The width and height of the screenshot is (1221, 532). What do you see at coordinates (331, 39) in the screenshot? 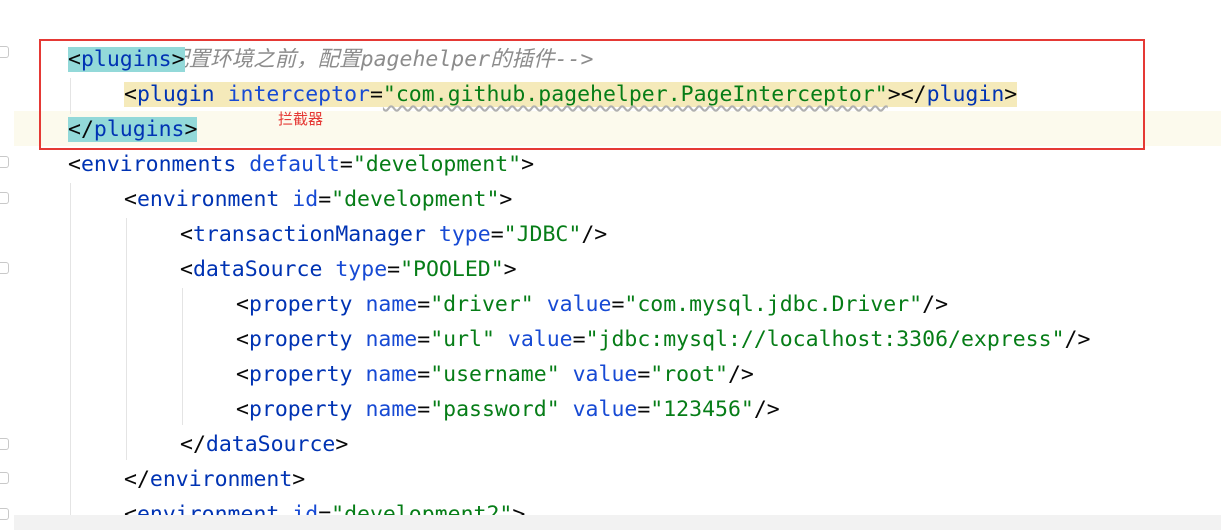
I see `code-line-comment: <!--在配置环境之前，配置pagehelper的插件-->` at bounding box center [331, 39].